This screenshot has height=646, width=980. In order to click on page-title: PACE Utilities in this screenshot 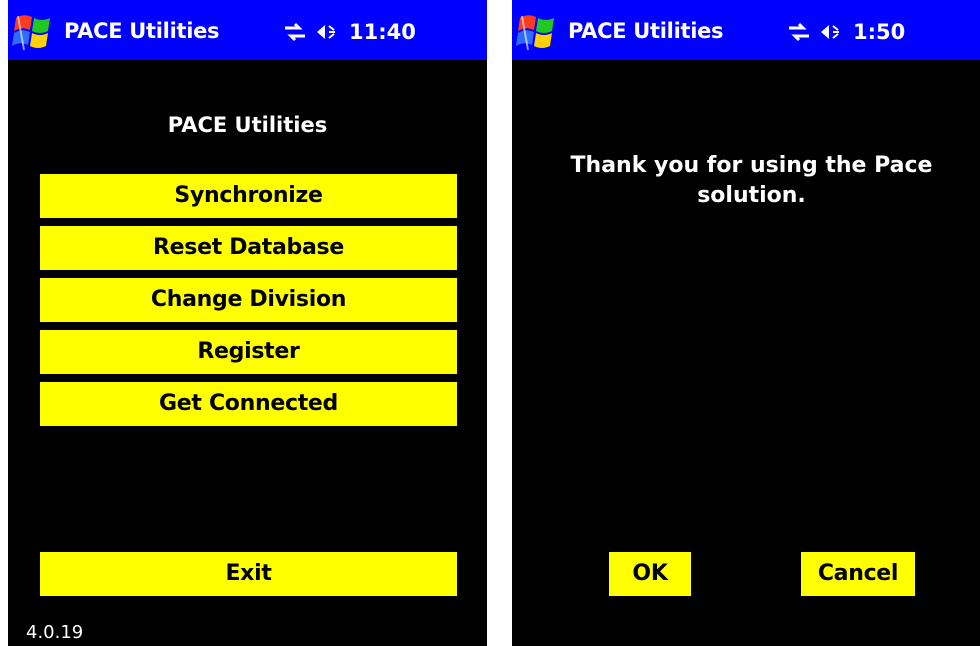, I will do `click(247, 125)`.